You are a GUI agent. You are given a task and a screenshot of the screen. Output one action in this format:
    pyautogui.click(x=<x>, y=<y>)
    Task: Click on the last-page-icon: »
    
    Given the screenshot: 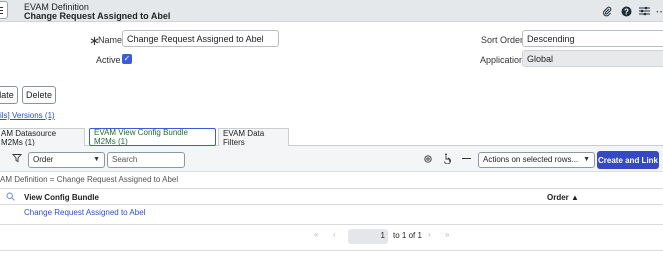 What is the action you would take?
    pyautogui.click(x=447, y=237)
    